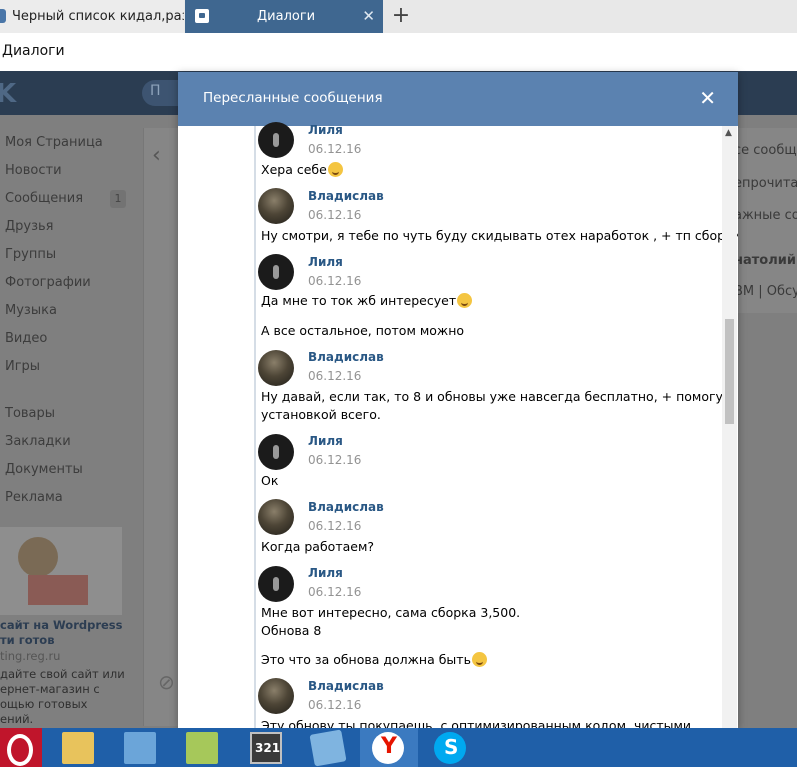  What do you see at coordinates (367, 301) in the screenshot?
I see `message-text: Да мне то ток жб интересует` at bounding box center [367, 301].